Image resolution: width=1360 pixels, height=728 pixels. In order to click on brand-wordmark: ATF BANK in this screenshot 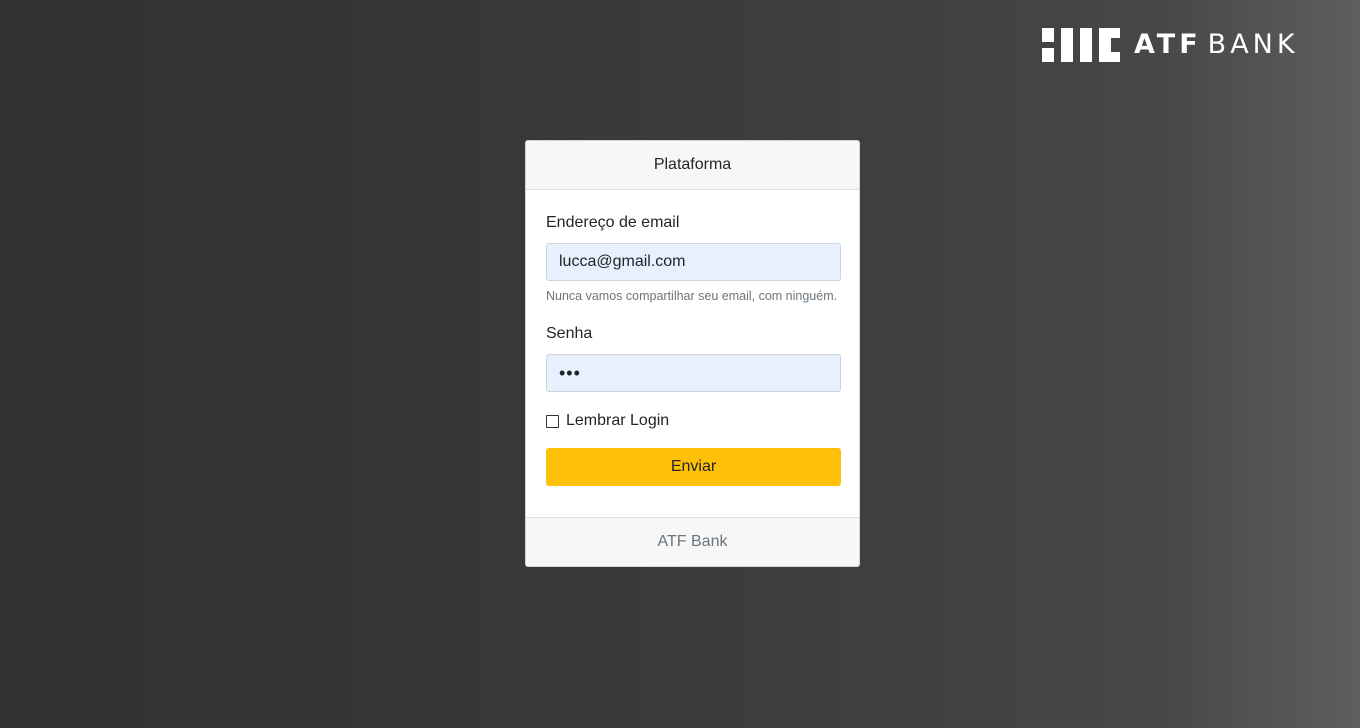, I will do `click(1216, 45)`.